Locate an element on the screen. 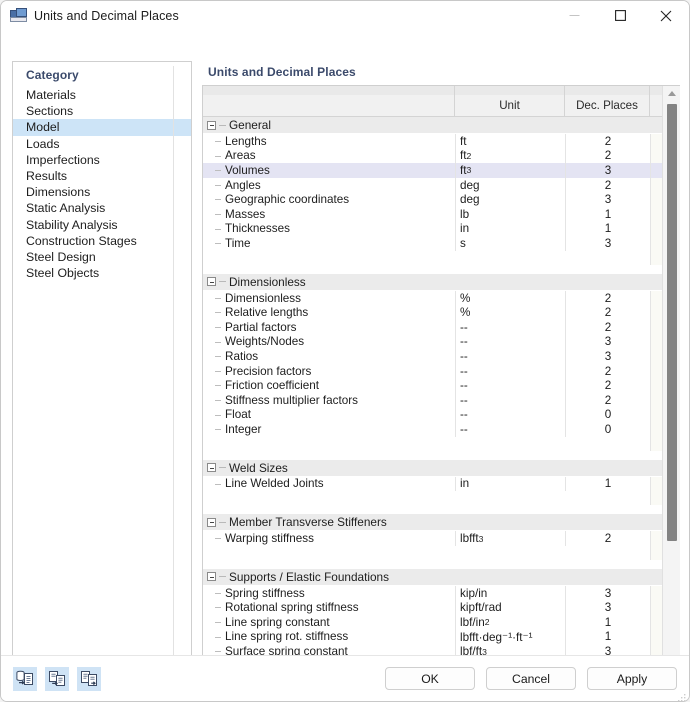 The image size is (690, 702). table-row: Line Welded Joints in 1 is located at coordinates (432, 484).